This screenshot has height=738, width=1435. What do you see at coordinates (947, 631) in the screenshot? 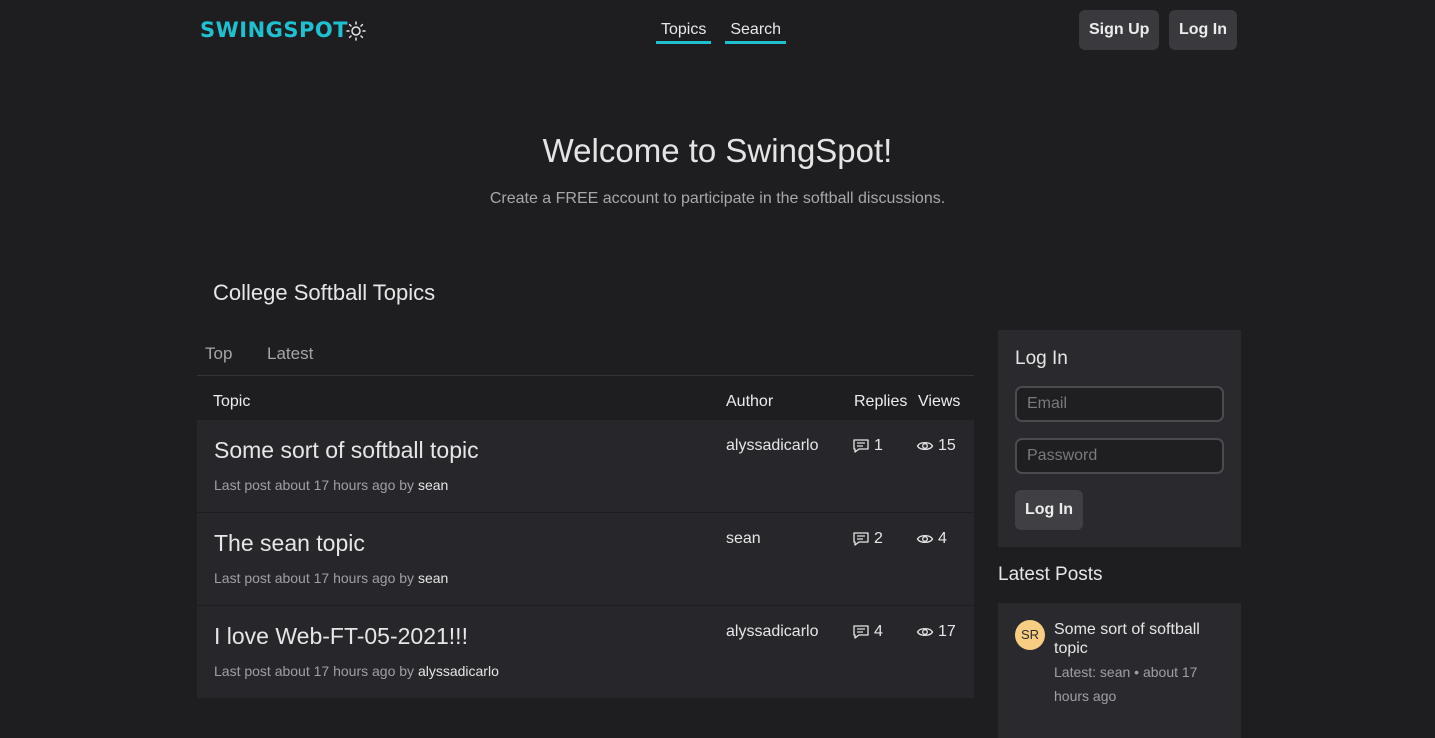
I see `views-value: 17` at bounding box center [947, 631].